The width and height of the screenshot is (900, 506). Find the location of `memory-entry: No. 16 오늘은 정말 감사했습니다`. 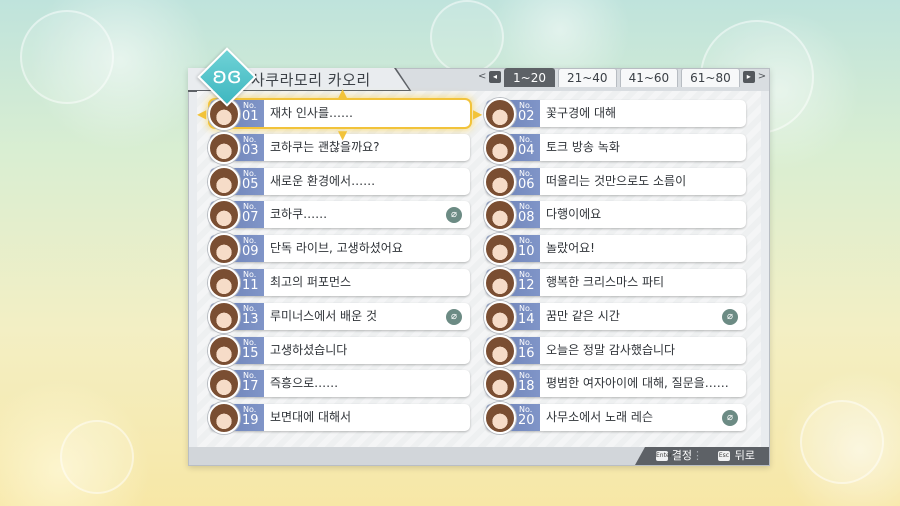

memory-entry: No. 16 오늘은 정말 감사했습니다 is located at coordinates (615, 350).